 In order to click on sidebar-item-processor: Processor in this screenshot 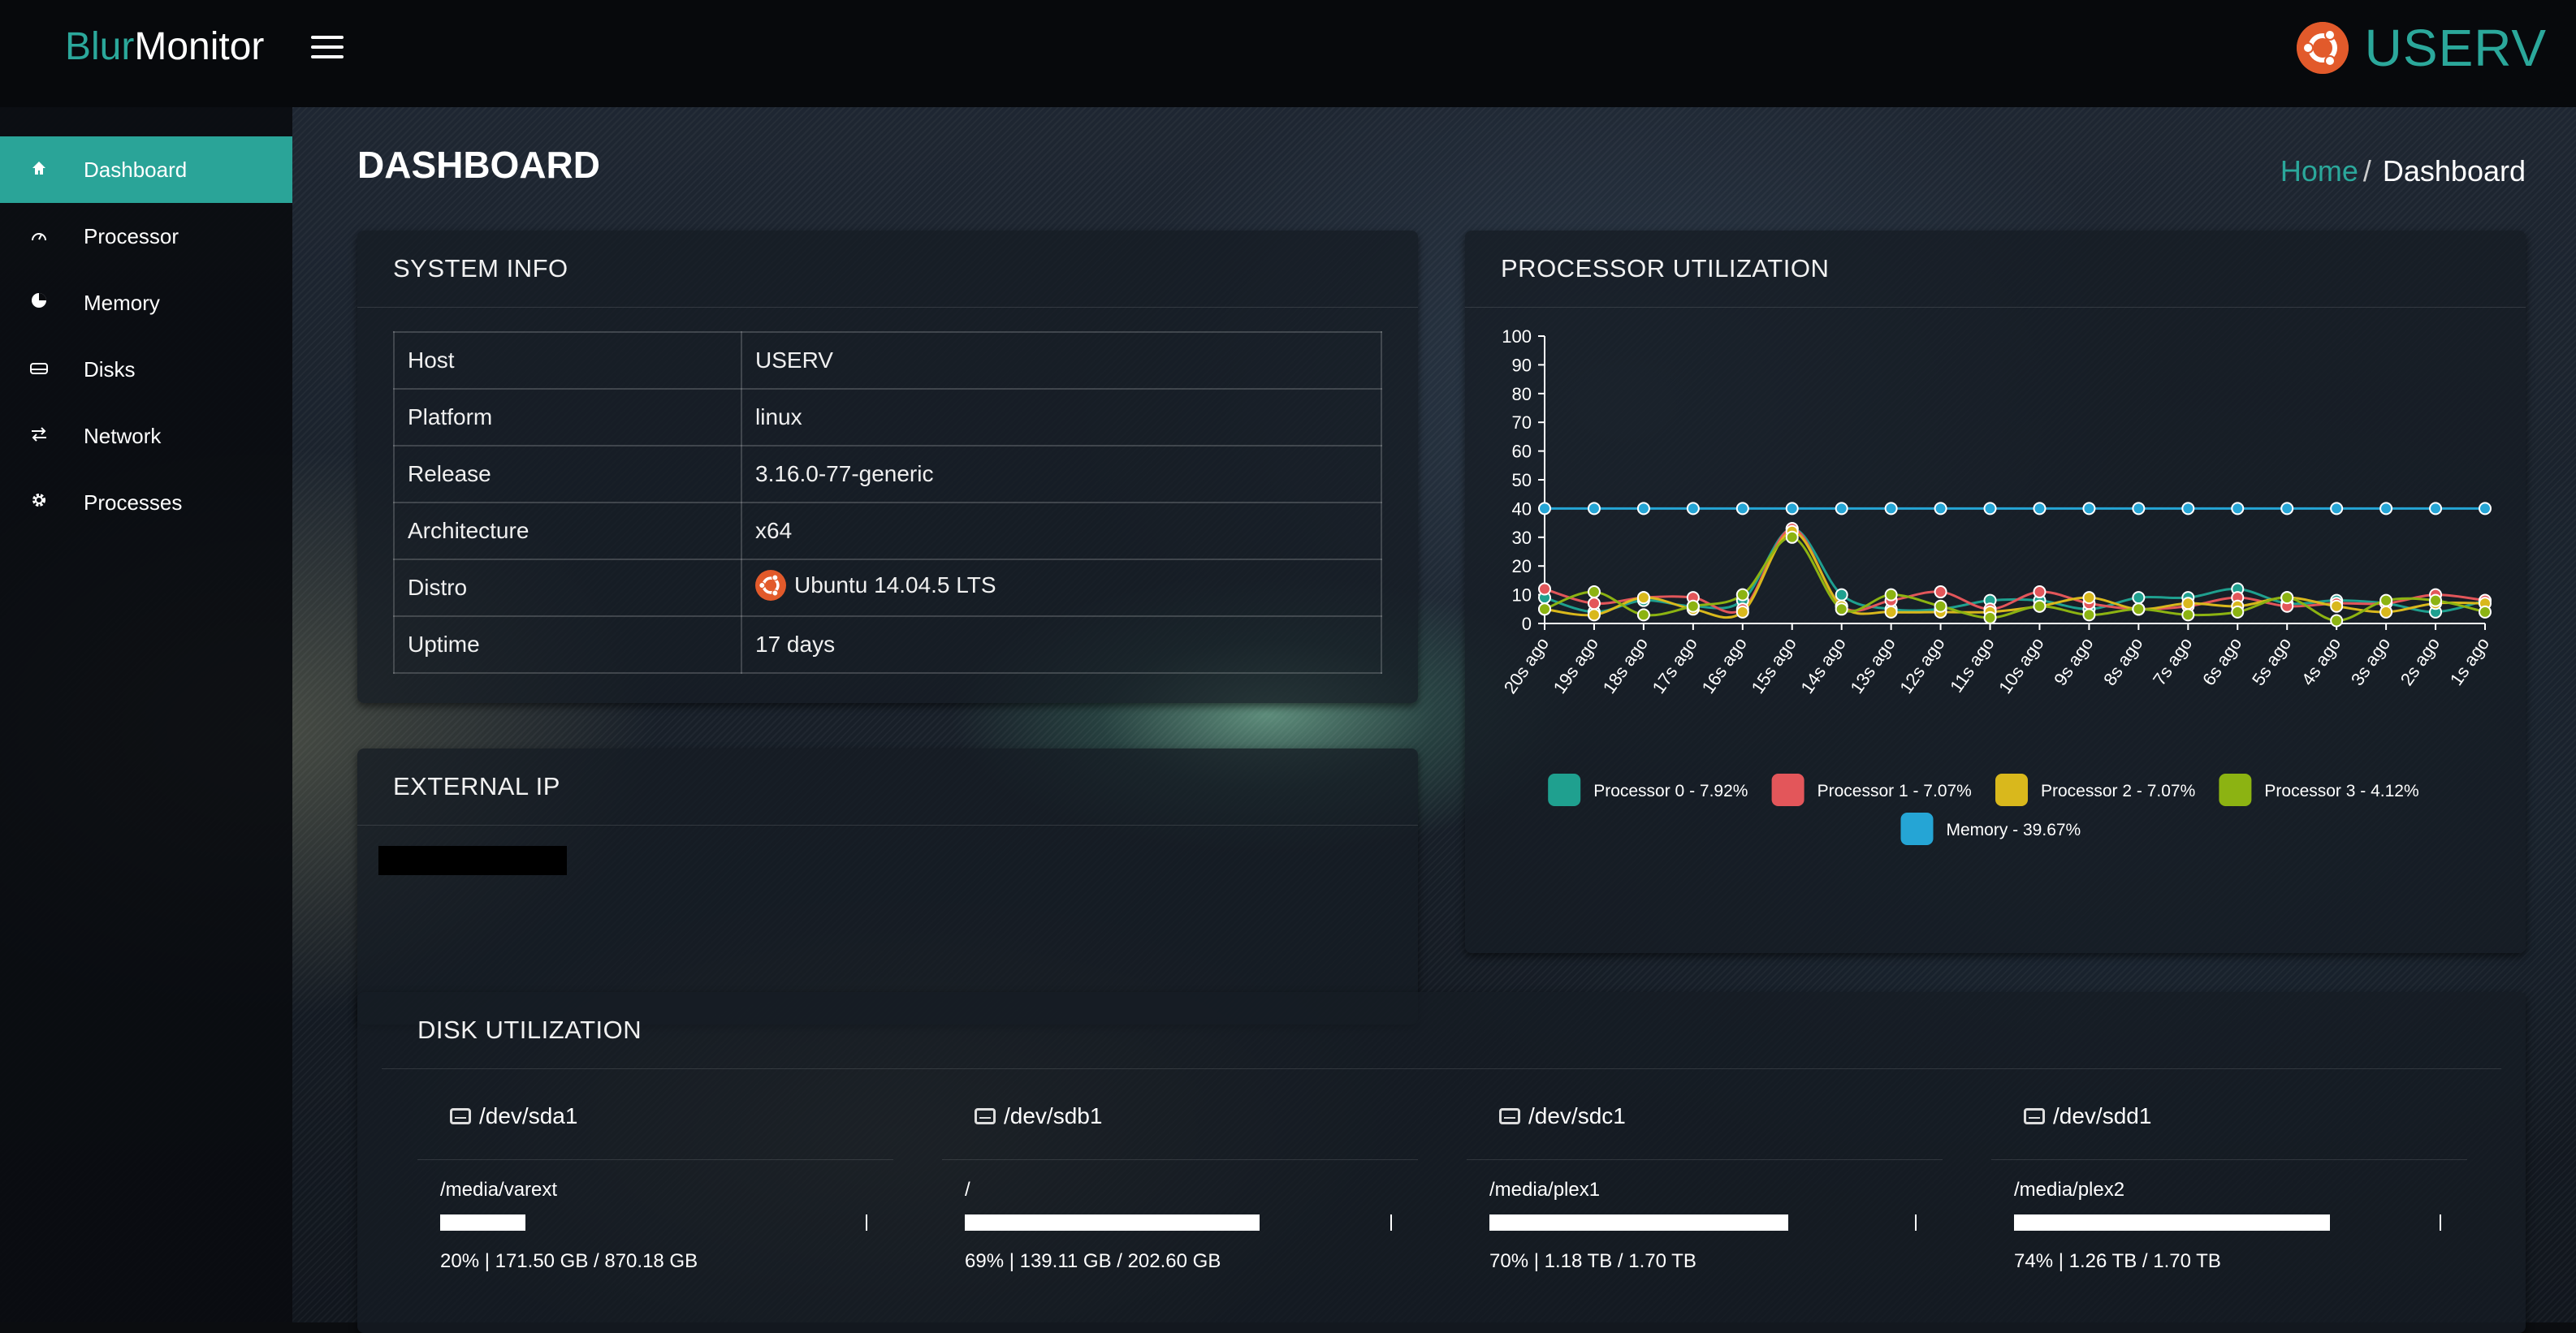, I will do `click(146, 236)`.